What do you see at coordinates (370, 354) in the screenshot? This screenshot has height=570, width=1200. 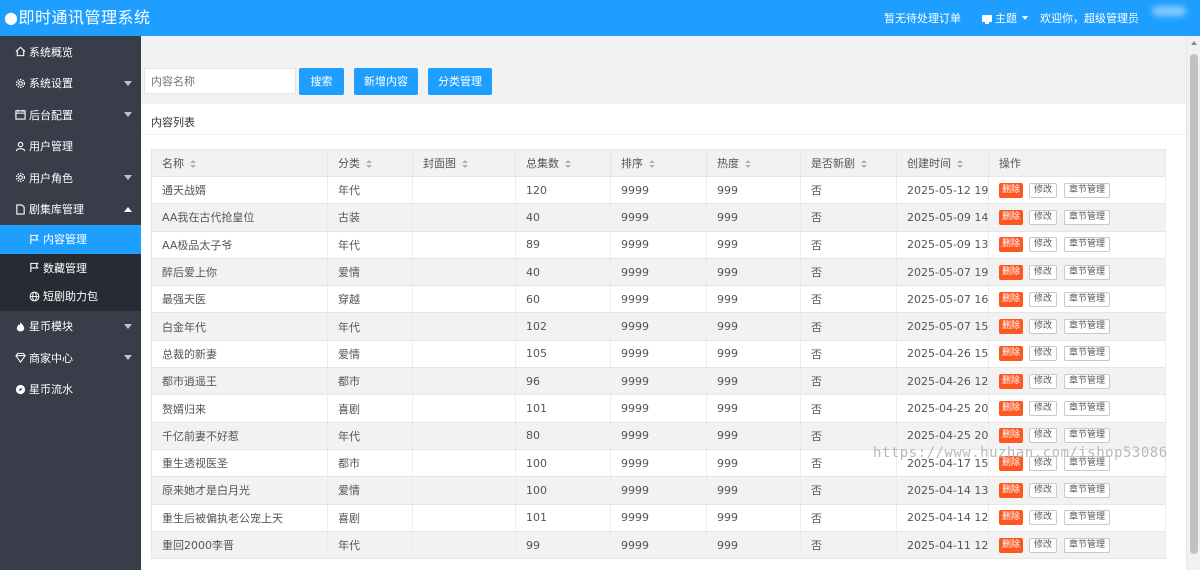 I see `cell-category: 爱情` at bounding box center [370, 354].